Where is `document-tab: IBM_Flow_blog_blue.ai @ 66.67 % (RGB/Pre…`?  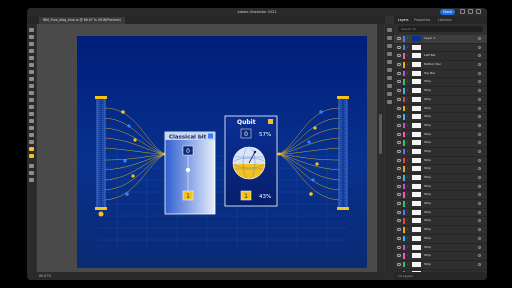
document-tab: IBM_Flow_blog_blue.ai @ 66.67 % (RGB/Pre… is located at coordinates (82, 20).